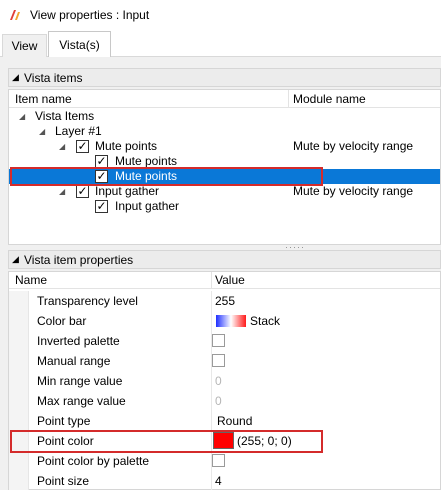 This screenshot has height=490, width=441. I want to click on property-point-color-by-palette: Point color by palette, so click(224, 461).